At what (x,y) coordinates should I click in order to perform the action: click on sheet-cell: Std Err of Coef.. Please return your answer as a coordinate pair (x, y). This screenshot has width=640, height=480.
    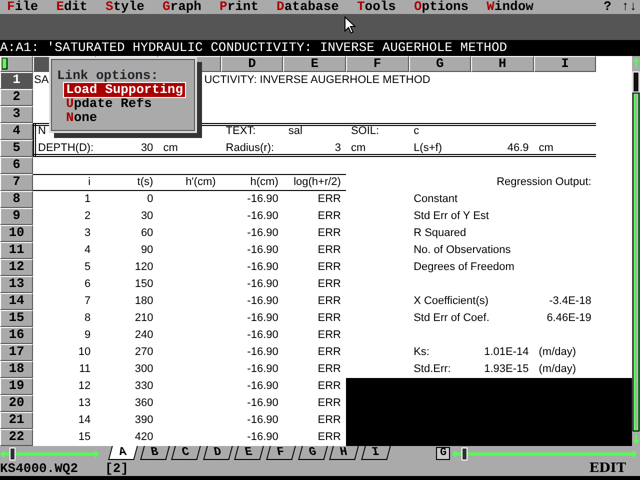
    Looking at the image, I should click on (452, 318).